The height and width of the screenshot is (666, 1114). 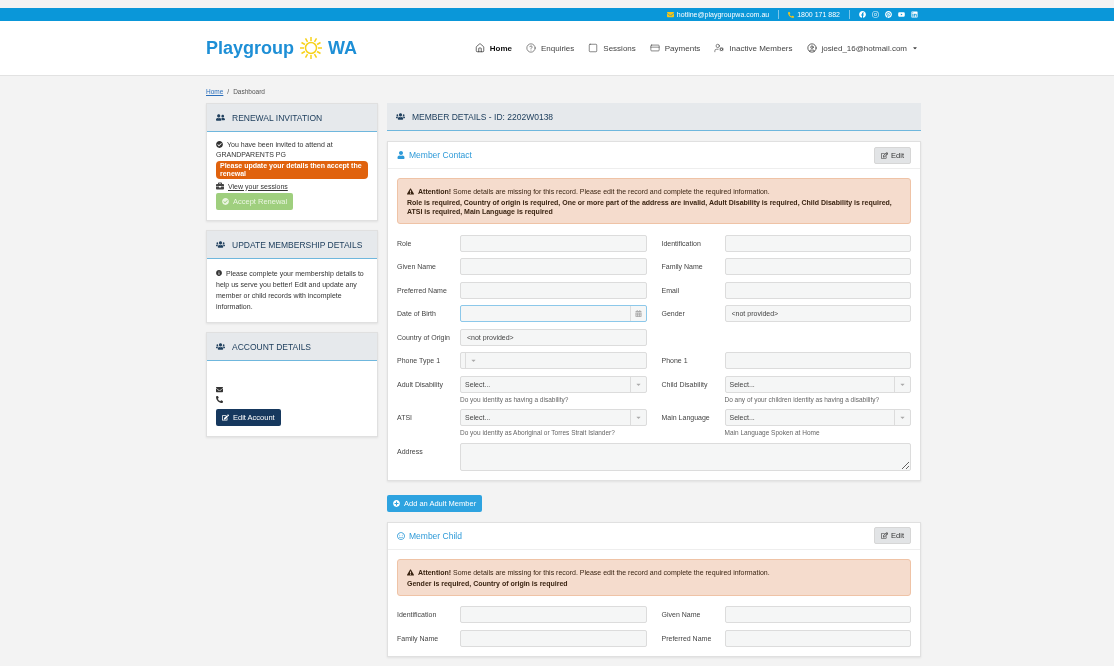 What do you see at coordinates (553, 313) in the screenshot?
I see `date-field` at bounding box center [553, 313].